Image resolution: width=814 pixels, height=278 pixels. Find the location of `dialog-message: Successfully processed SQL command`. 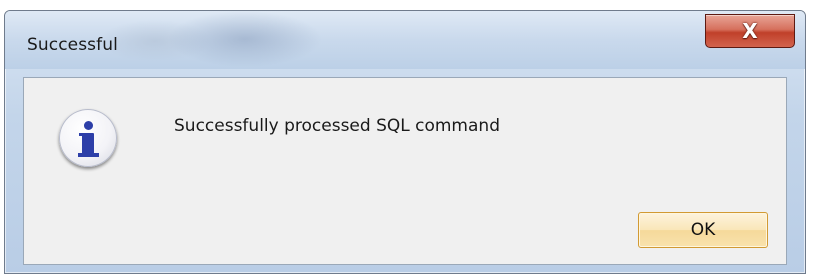

dialog-message: Successfully processed SQL command is located at coordinates (337, 126).